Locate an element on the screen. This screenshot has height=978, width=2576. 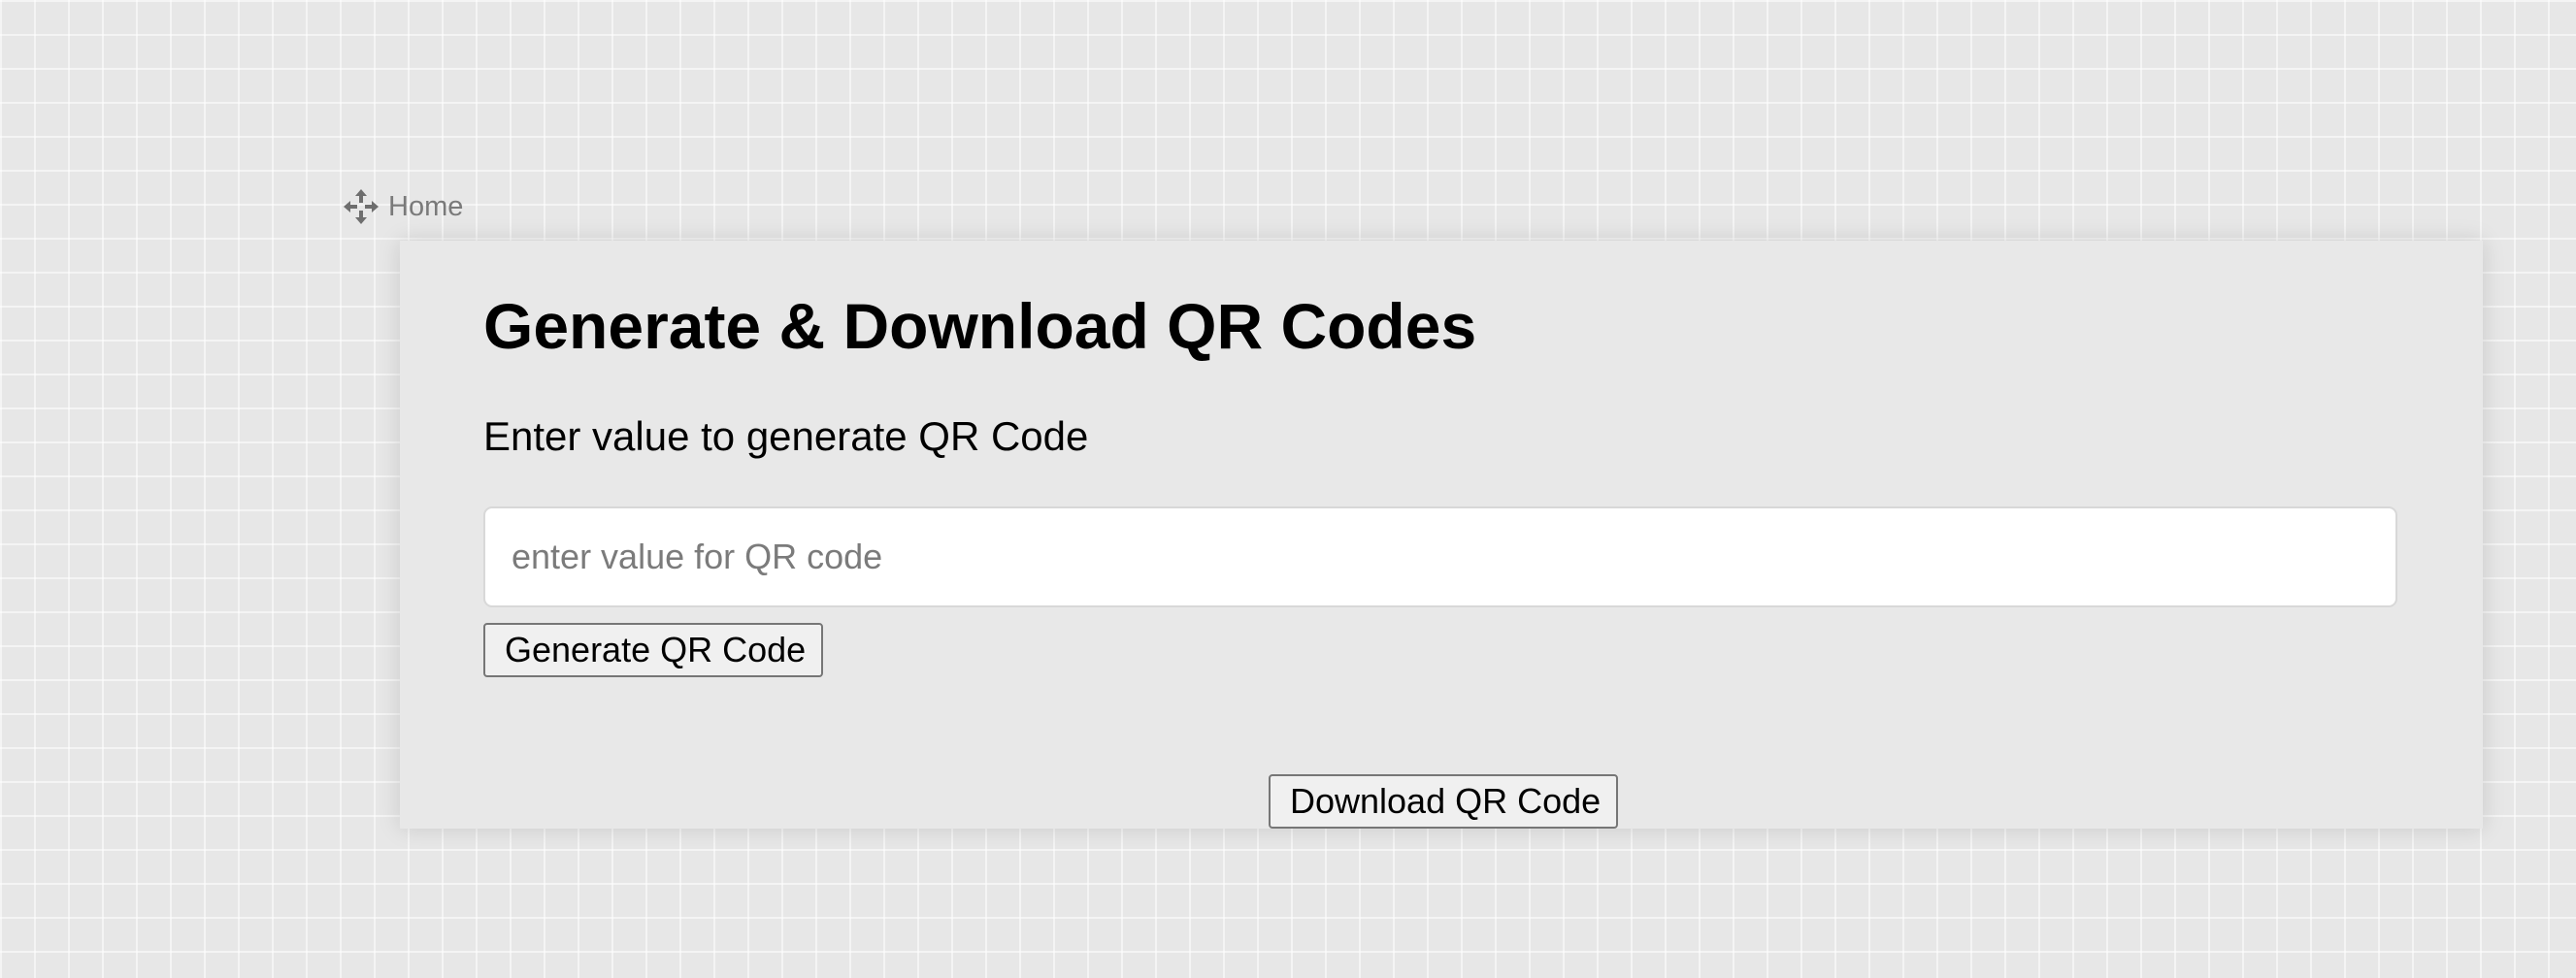
page-title: Generate & Download QR Codes is located at coordinates (980, 326).